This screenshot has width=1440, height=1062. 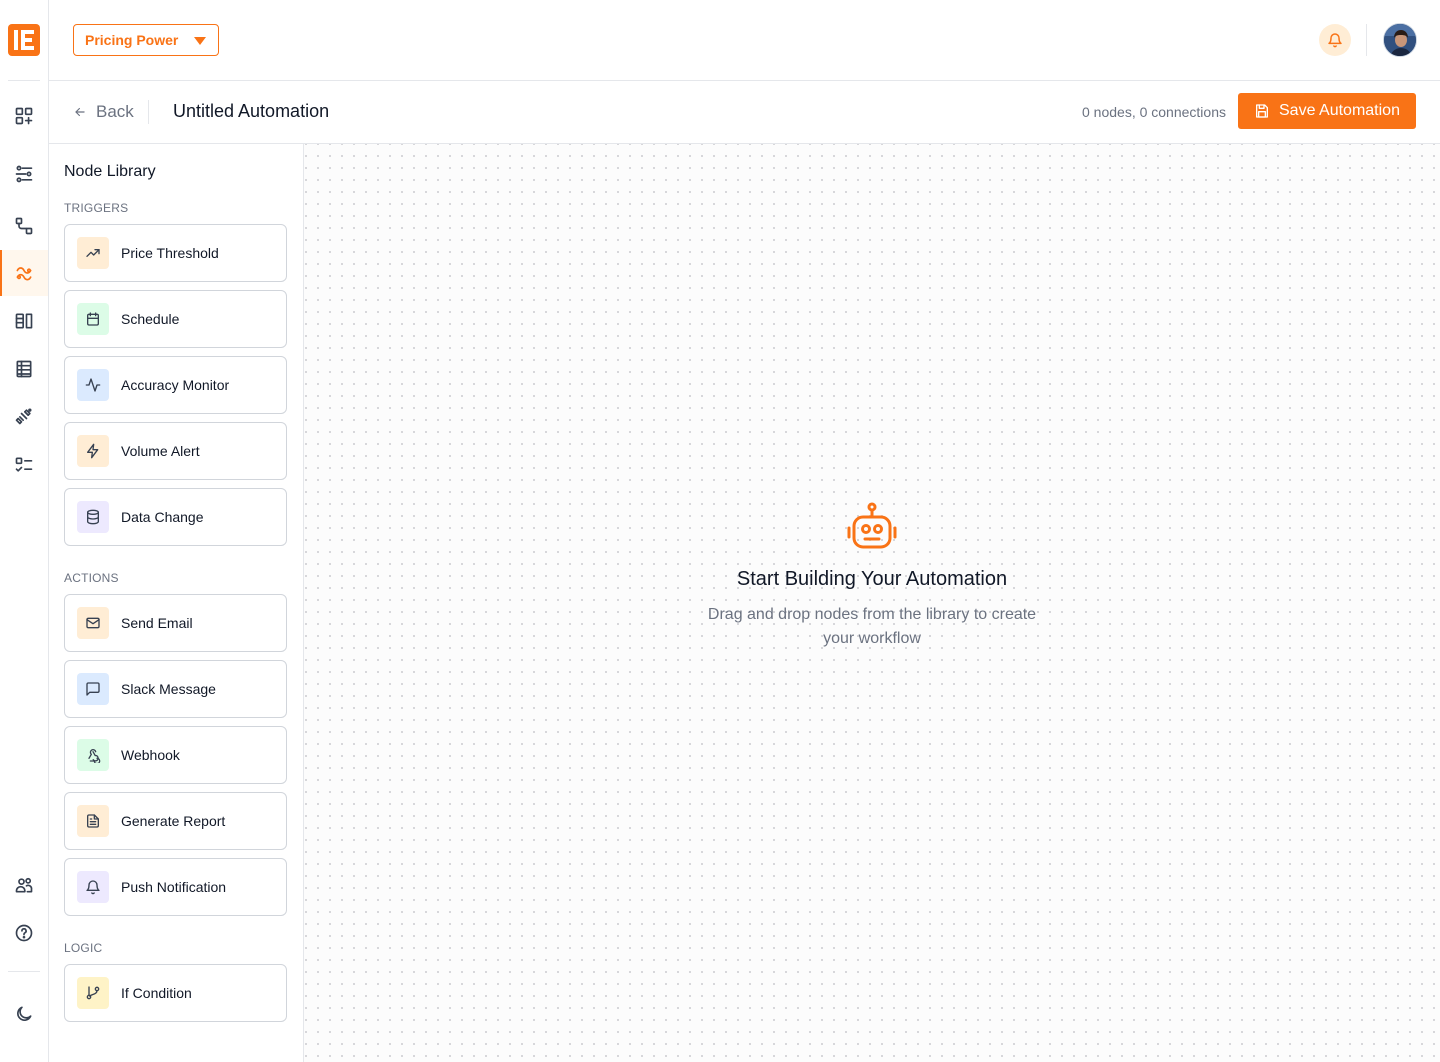 I want to click on activity-icon, so click(x=93, y=385).